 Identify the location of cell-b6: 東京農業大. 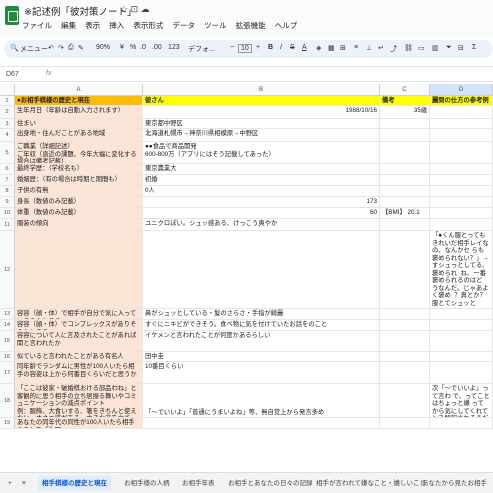
(261, 169).